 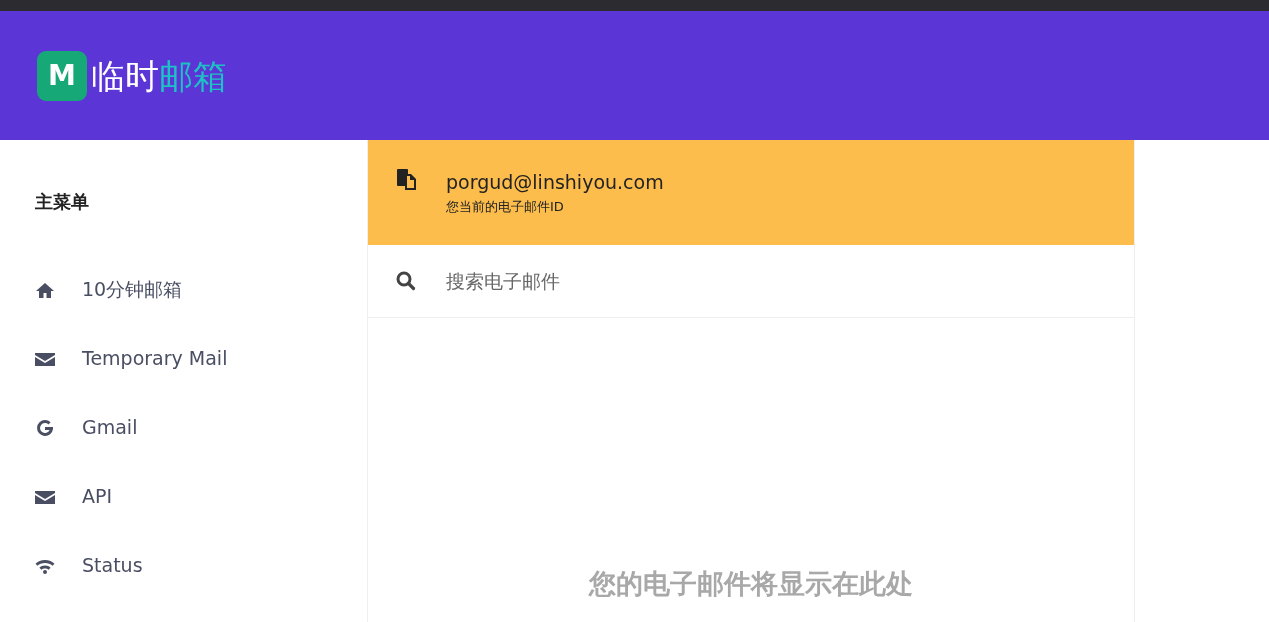 I want to click on menu-link: Temporary Mail, so click(x=201, y=358).